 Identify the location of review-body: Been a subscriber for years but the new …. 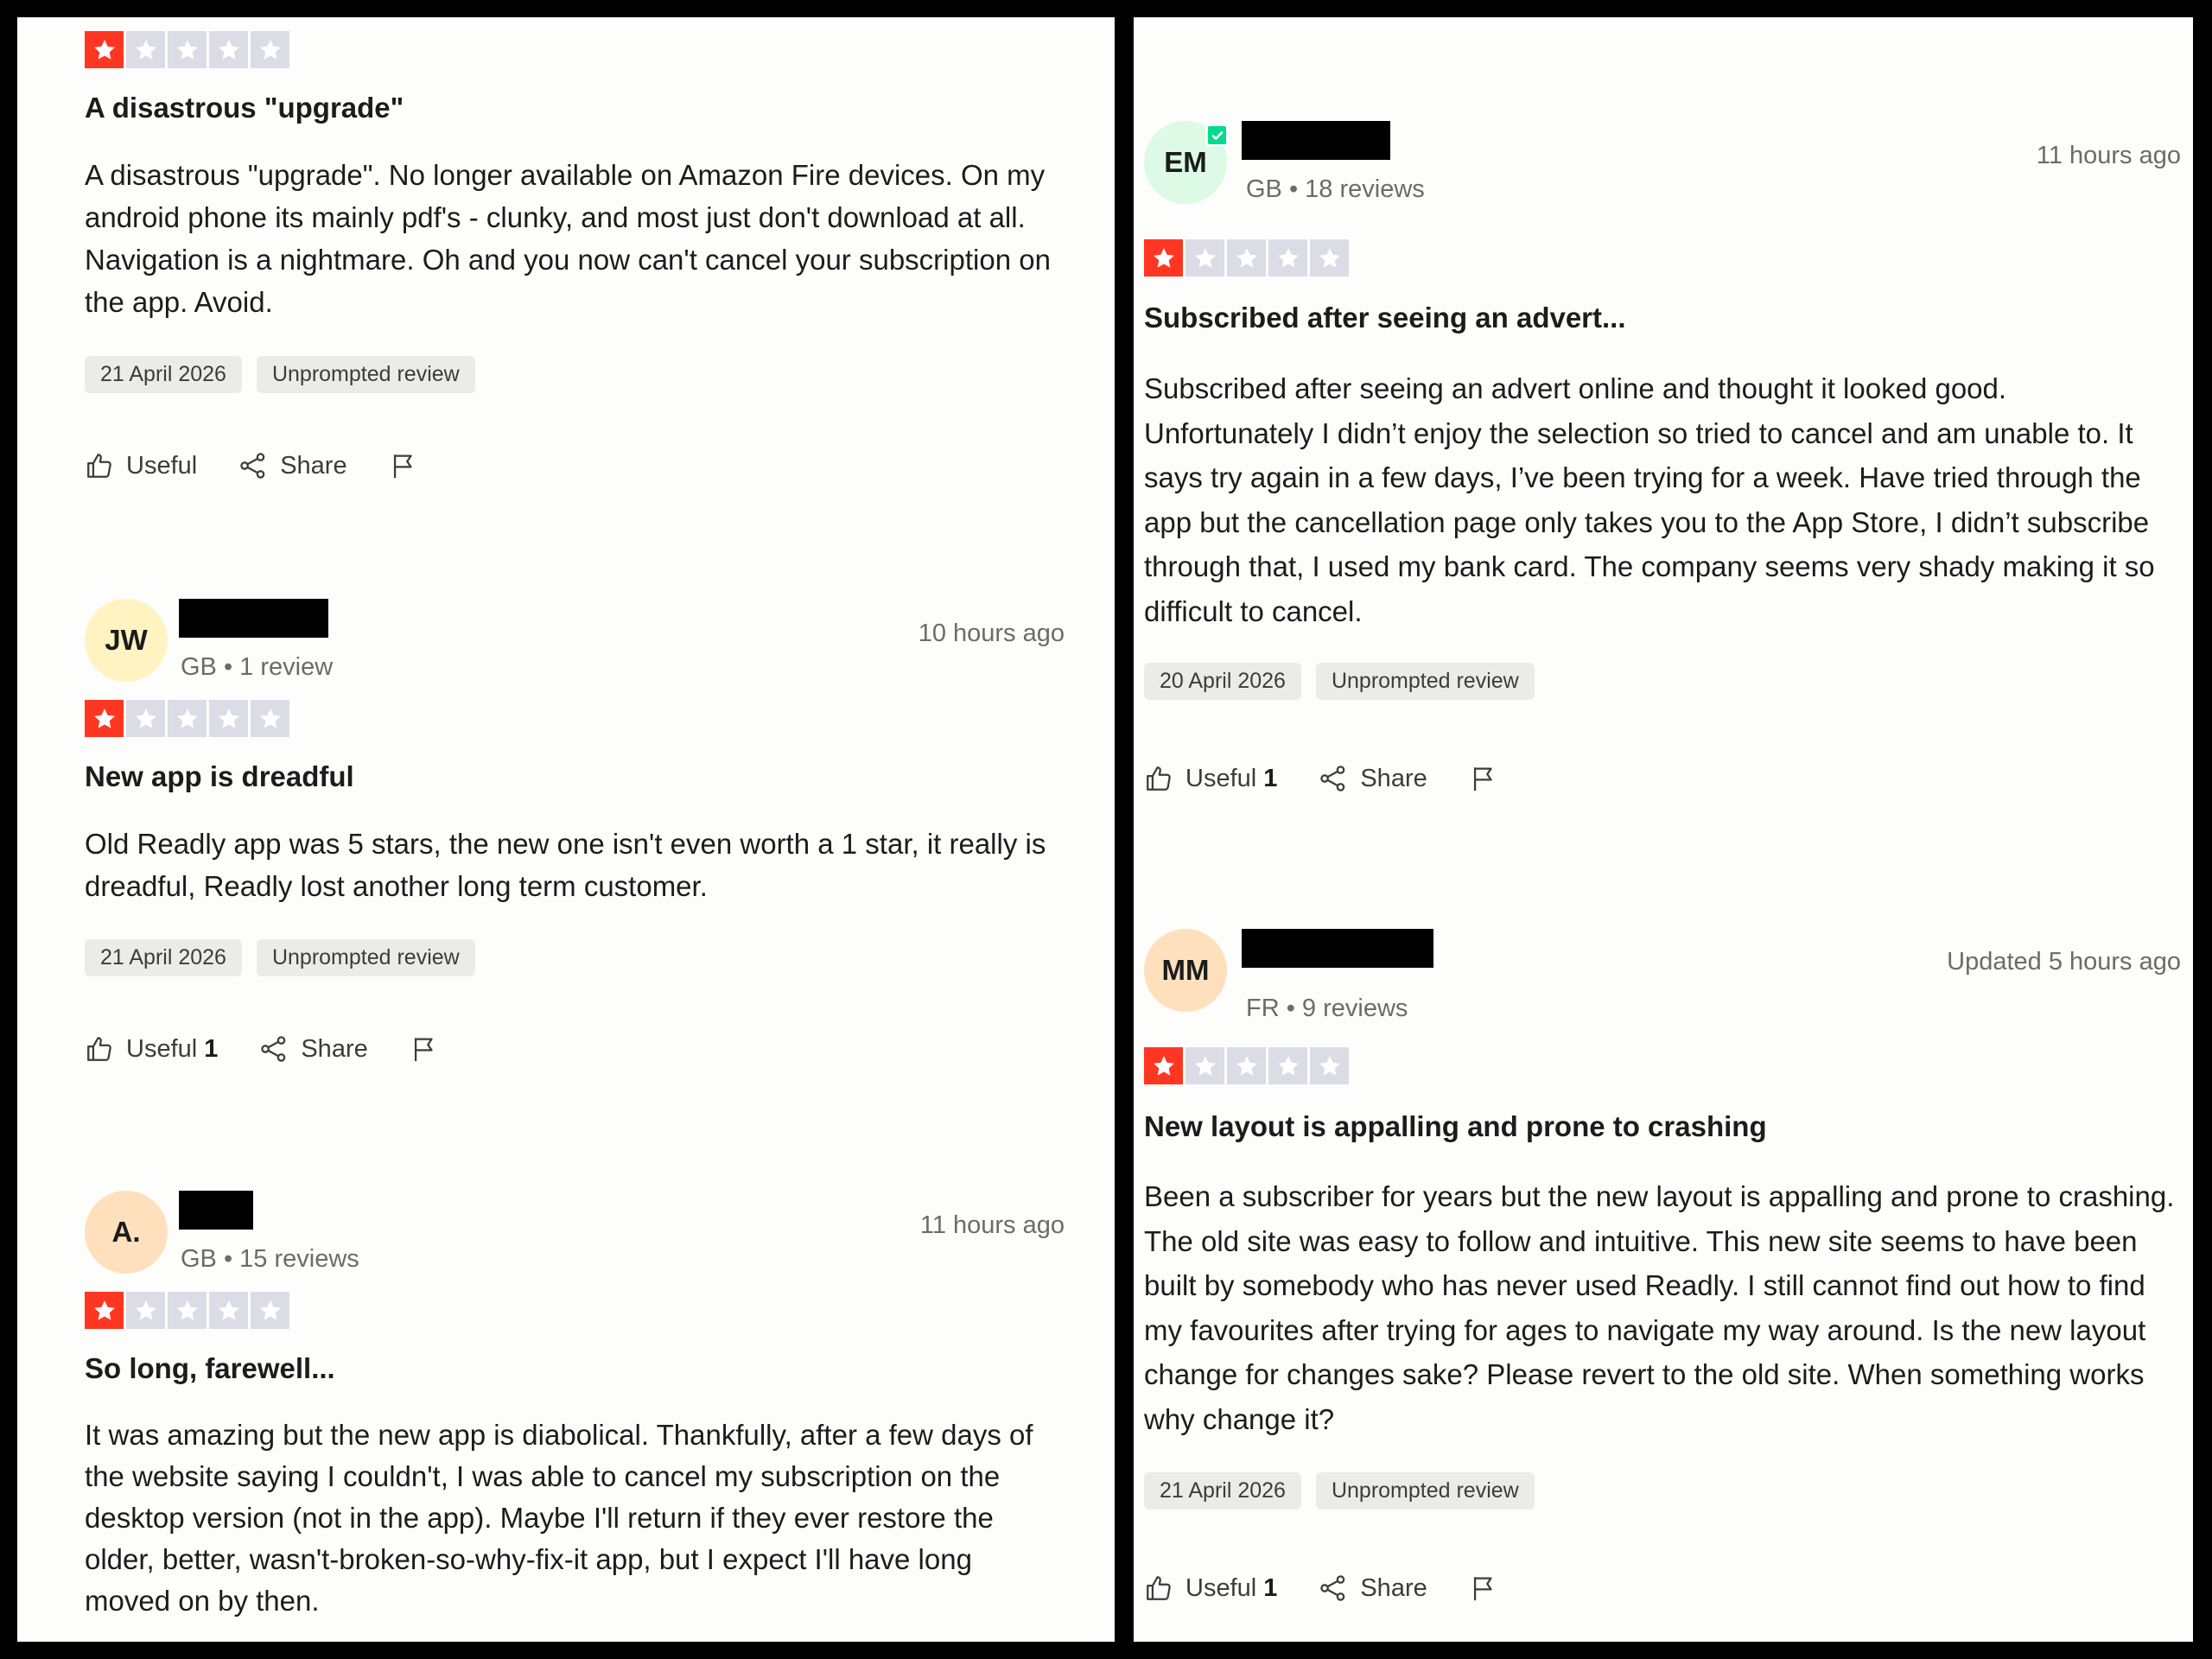
(1659, 1307).